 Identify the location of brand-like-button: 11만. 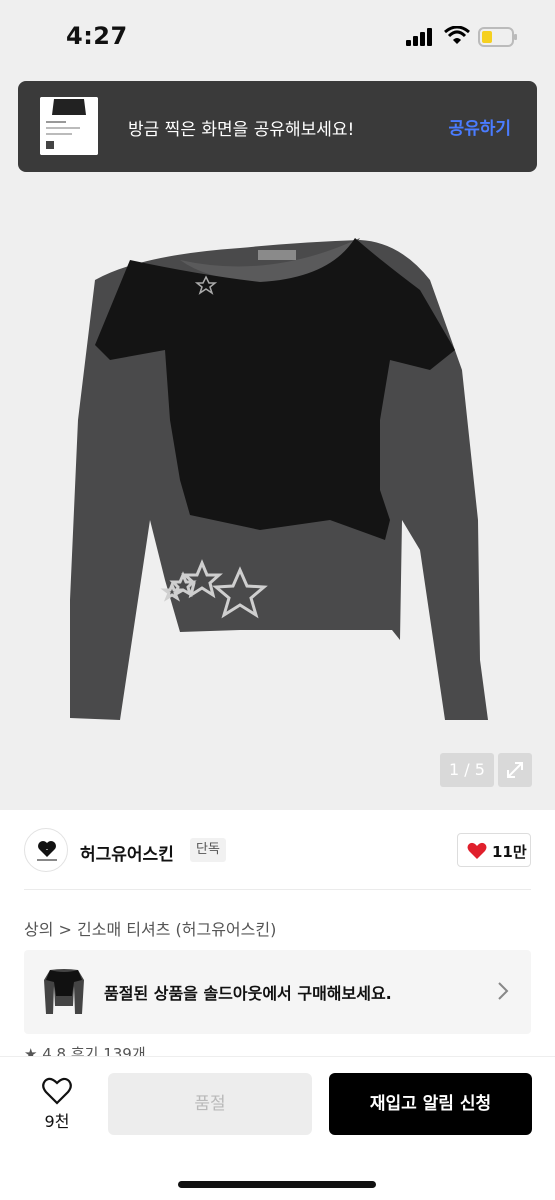
(494, 850).